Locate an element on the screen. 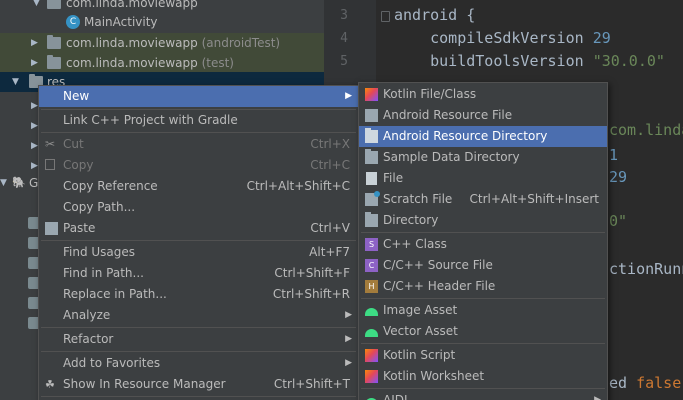 This screenshot has height=400, width=683. code-line: 29 is located at coordinates (618, 177).